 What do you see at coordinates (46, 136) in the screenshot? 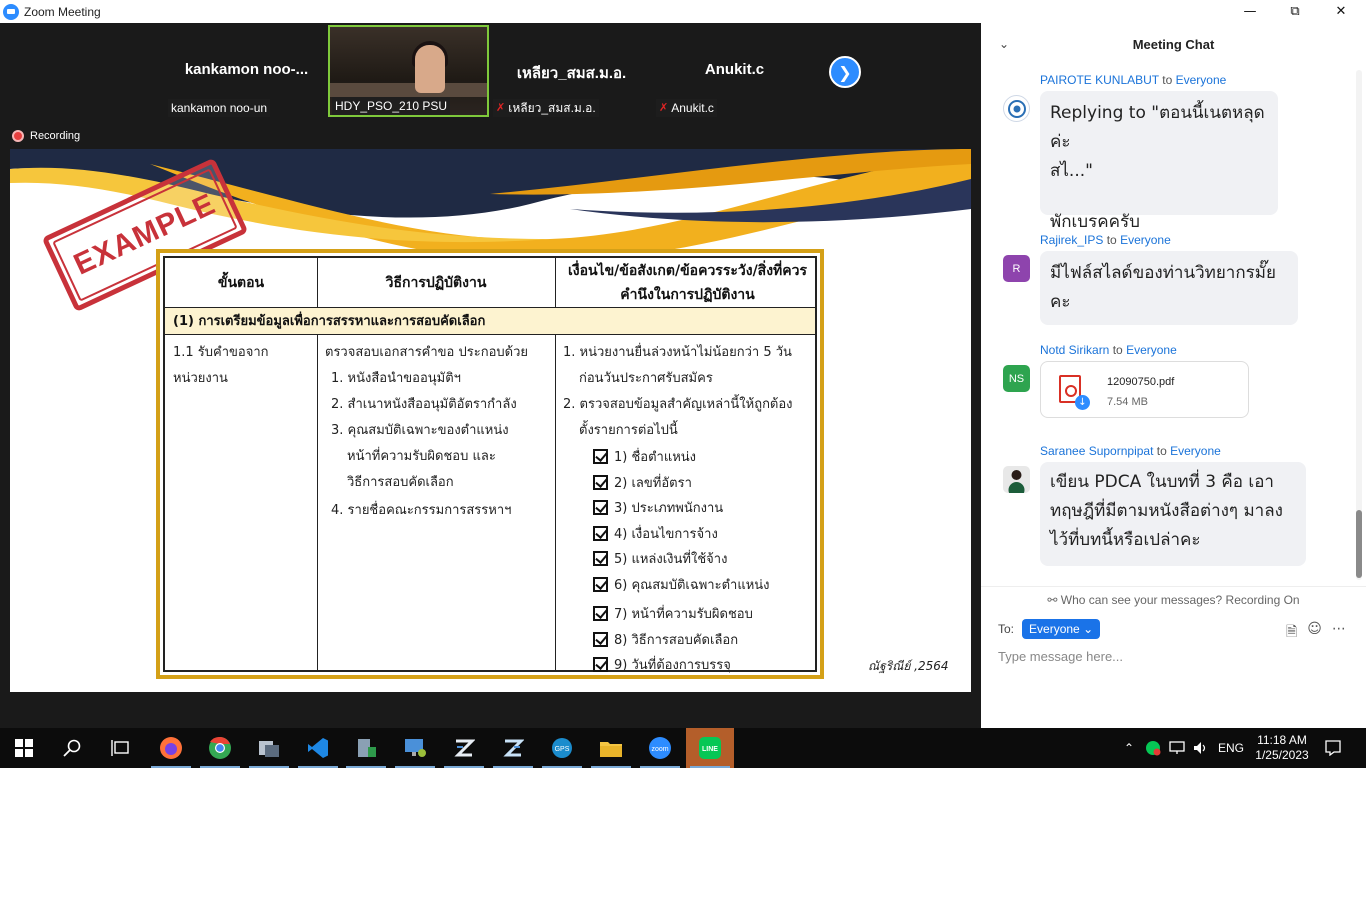
I see `recording-indicator: Recording` at bounding box center [46, 136].